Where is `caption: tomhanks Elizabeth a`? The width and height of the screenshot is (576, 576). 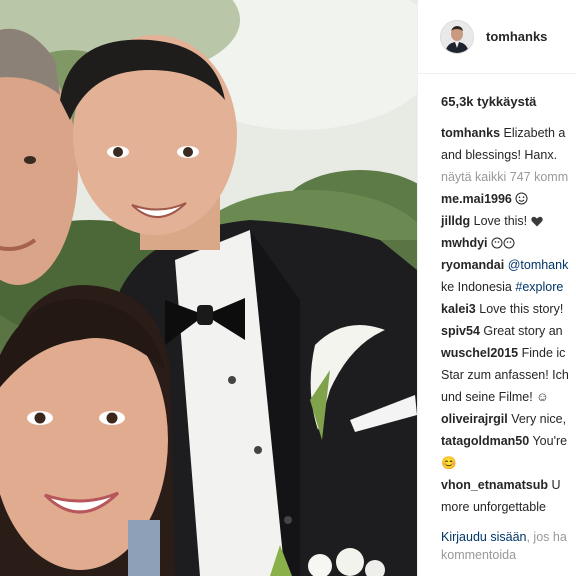
caption: tomhanks Elizabeth a is located at coordinates (508, 133).